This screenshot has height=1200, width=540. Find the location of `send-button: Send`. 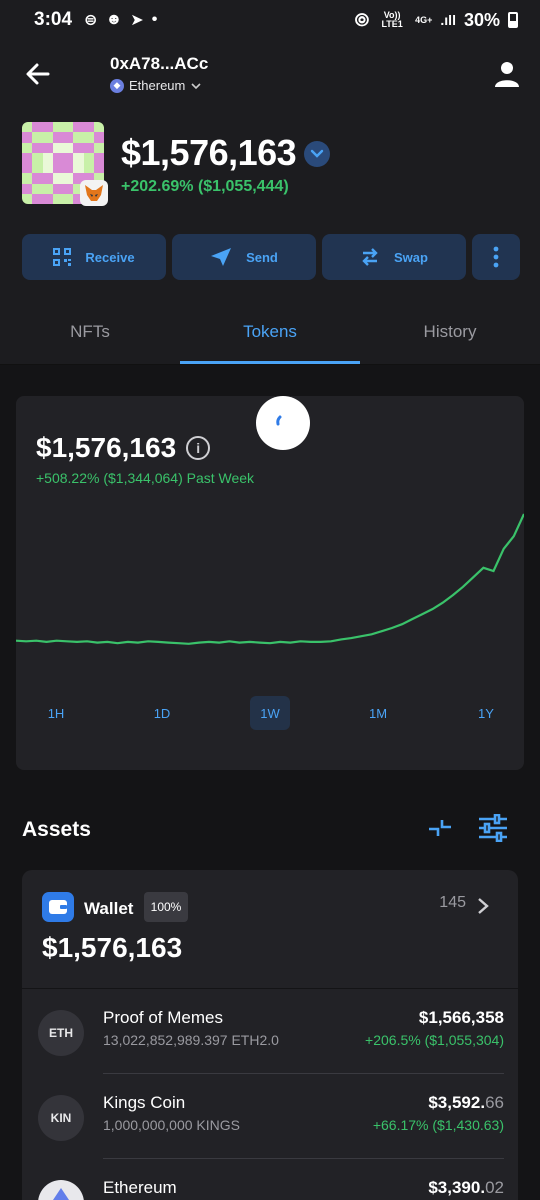

send-button: Send is located at coordinates (244, 257).